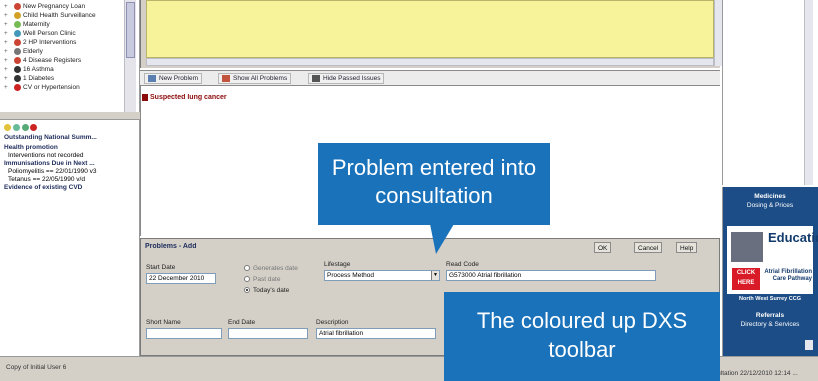 The width and height of the screenshot is (818, 381). What do you see at coordinates (163, 322) in the screenshot?
I see `short-name-label: Short Name` at bounding box center [163, 322].